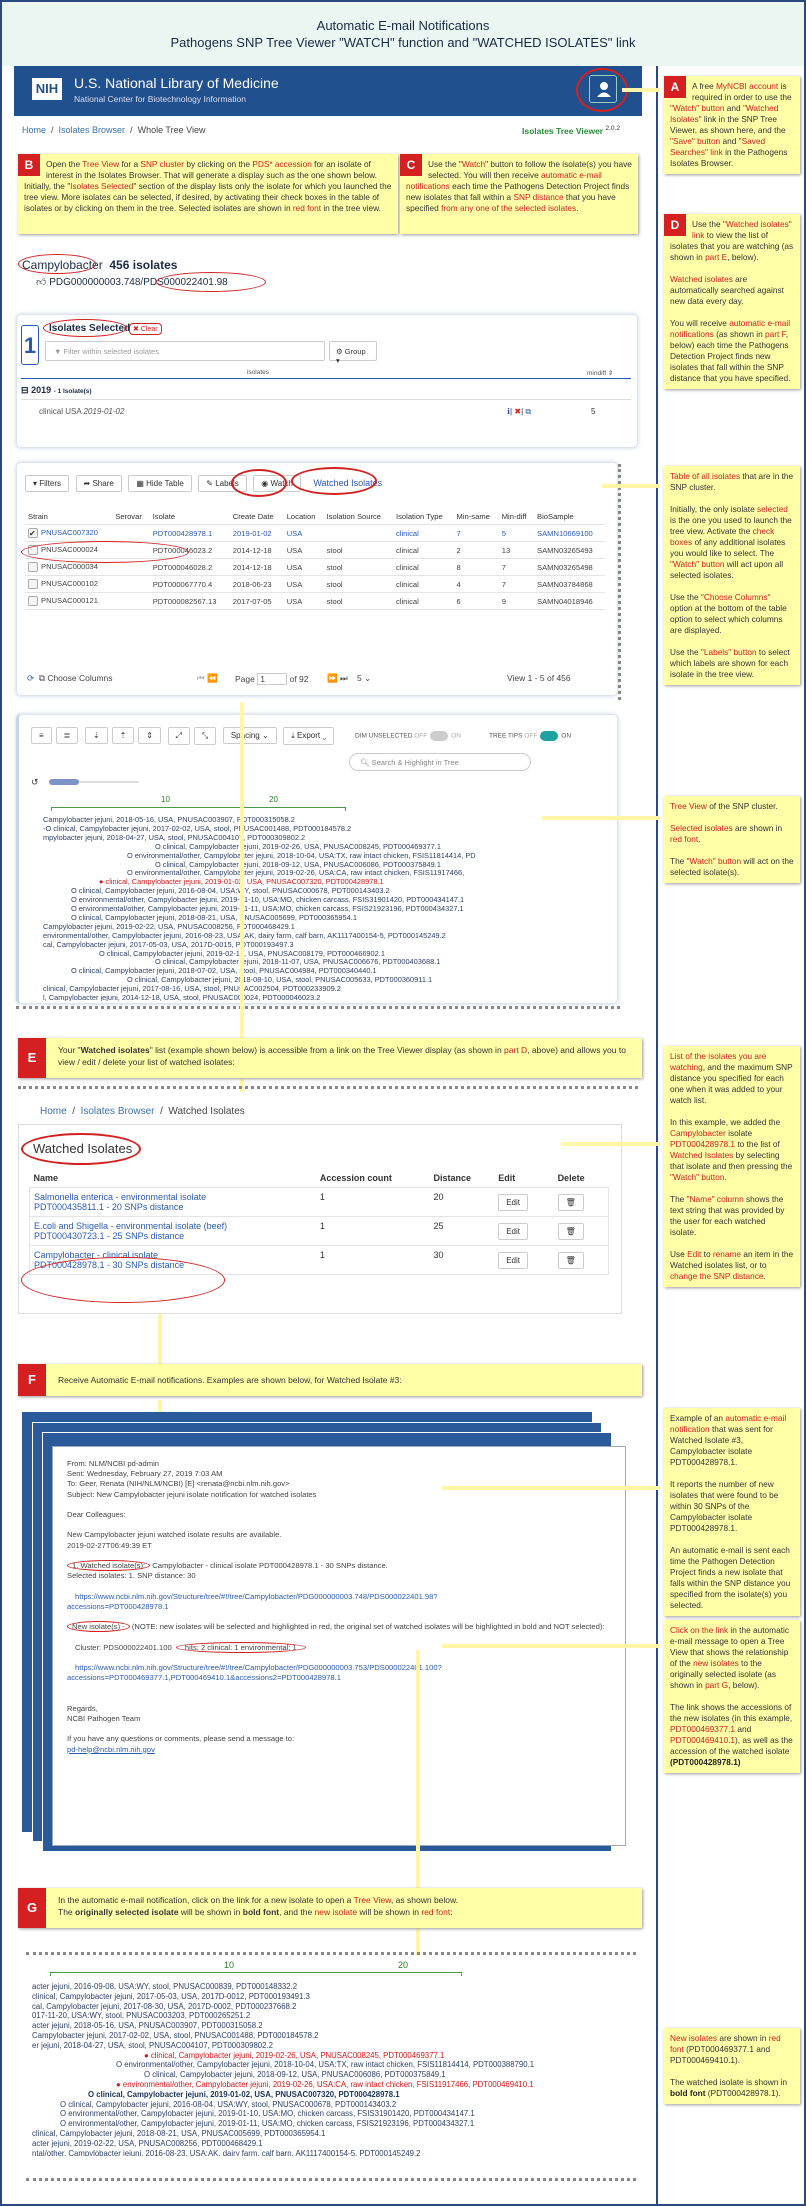 This screenshot has width=806, height=2206. I want to click on remove-icon: ✖, so click(517, 411).